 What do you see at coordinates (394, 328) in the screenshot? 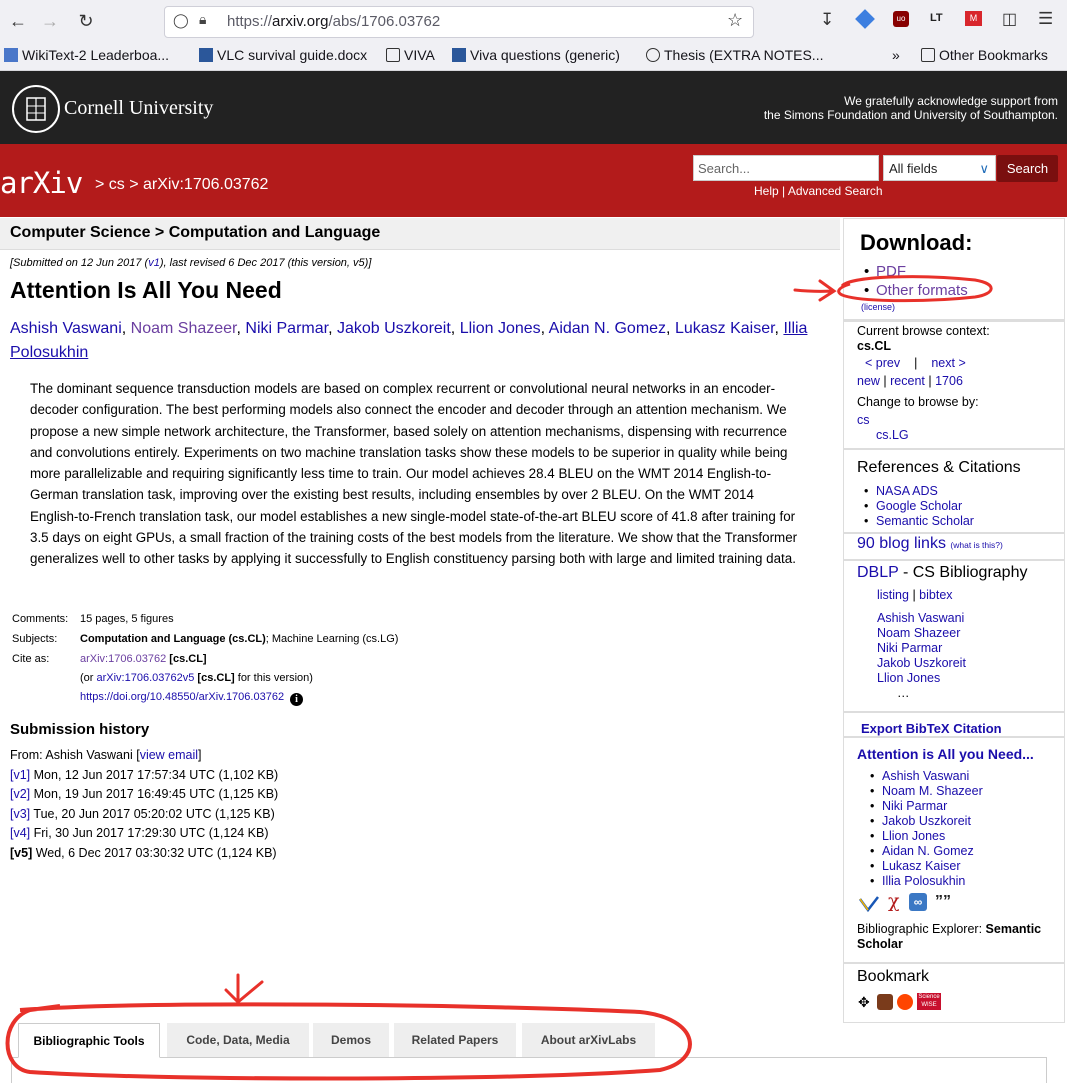
I see `author-link: Jakob Uszkoreit` at bounding box center [394, 328].